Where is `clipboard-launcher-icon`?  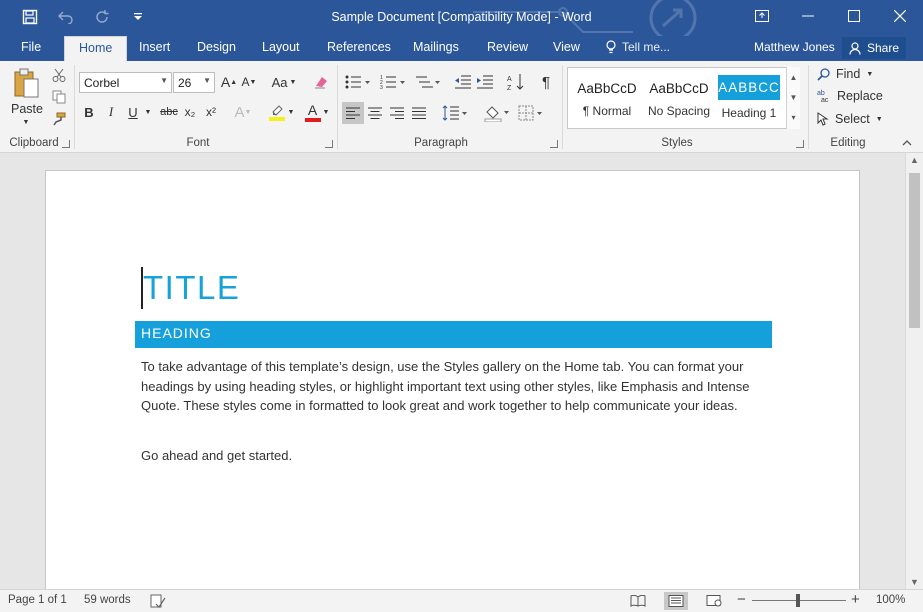
clipboard-launcher-icon is located at coordinates (66, 144).